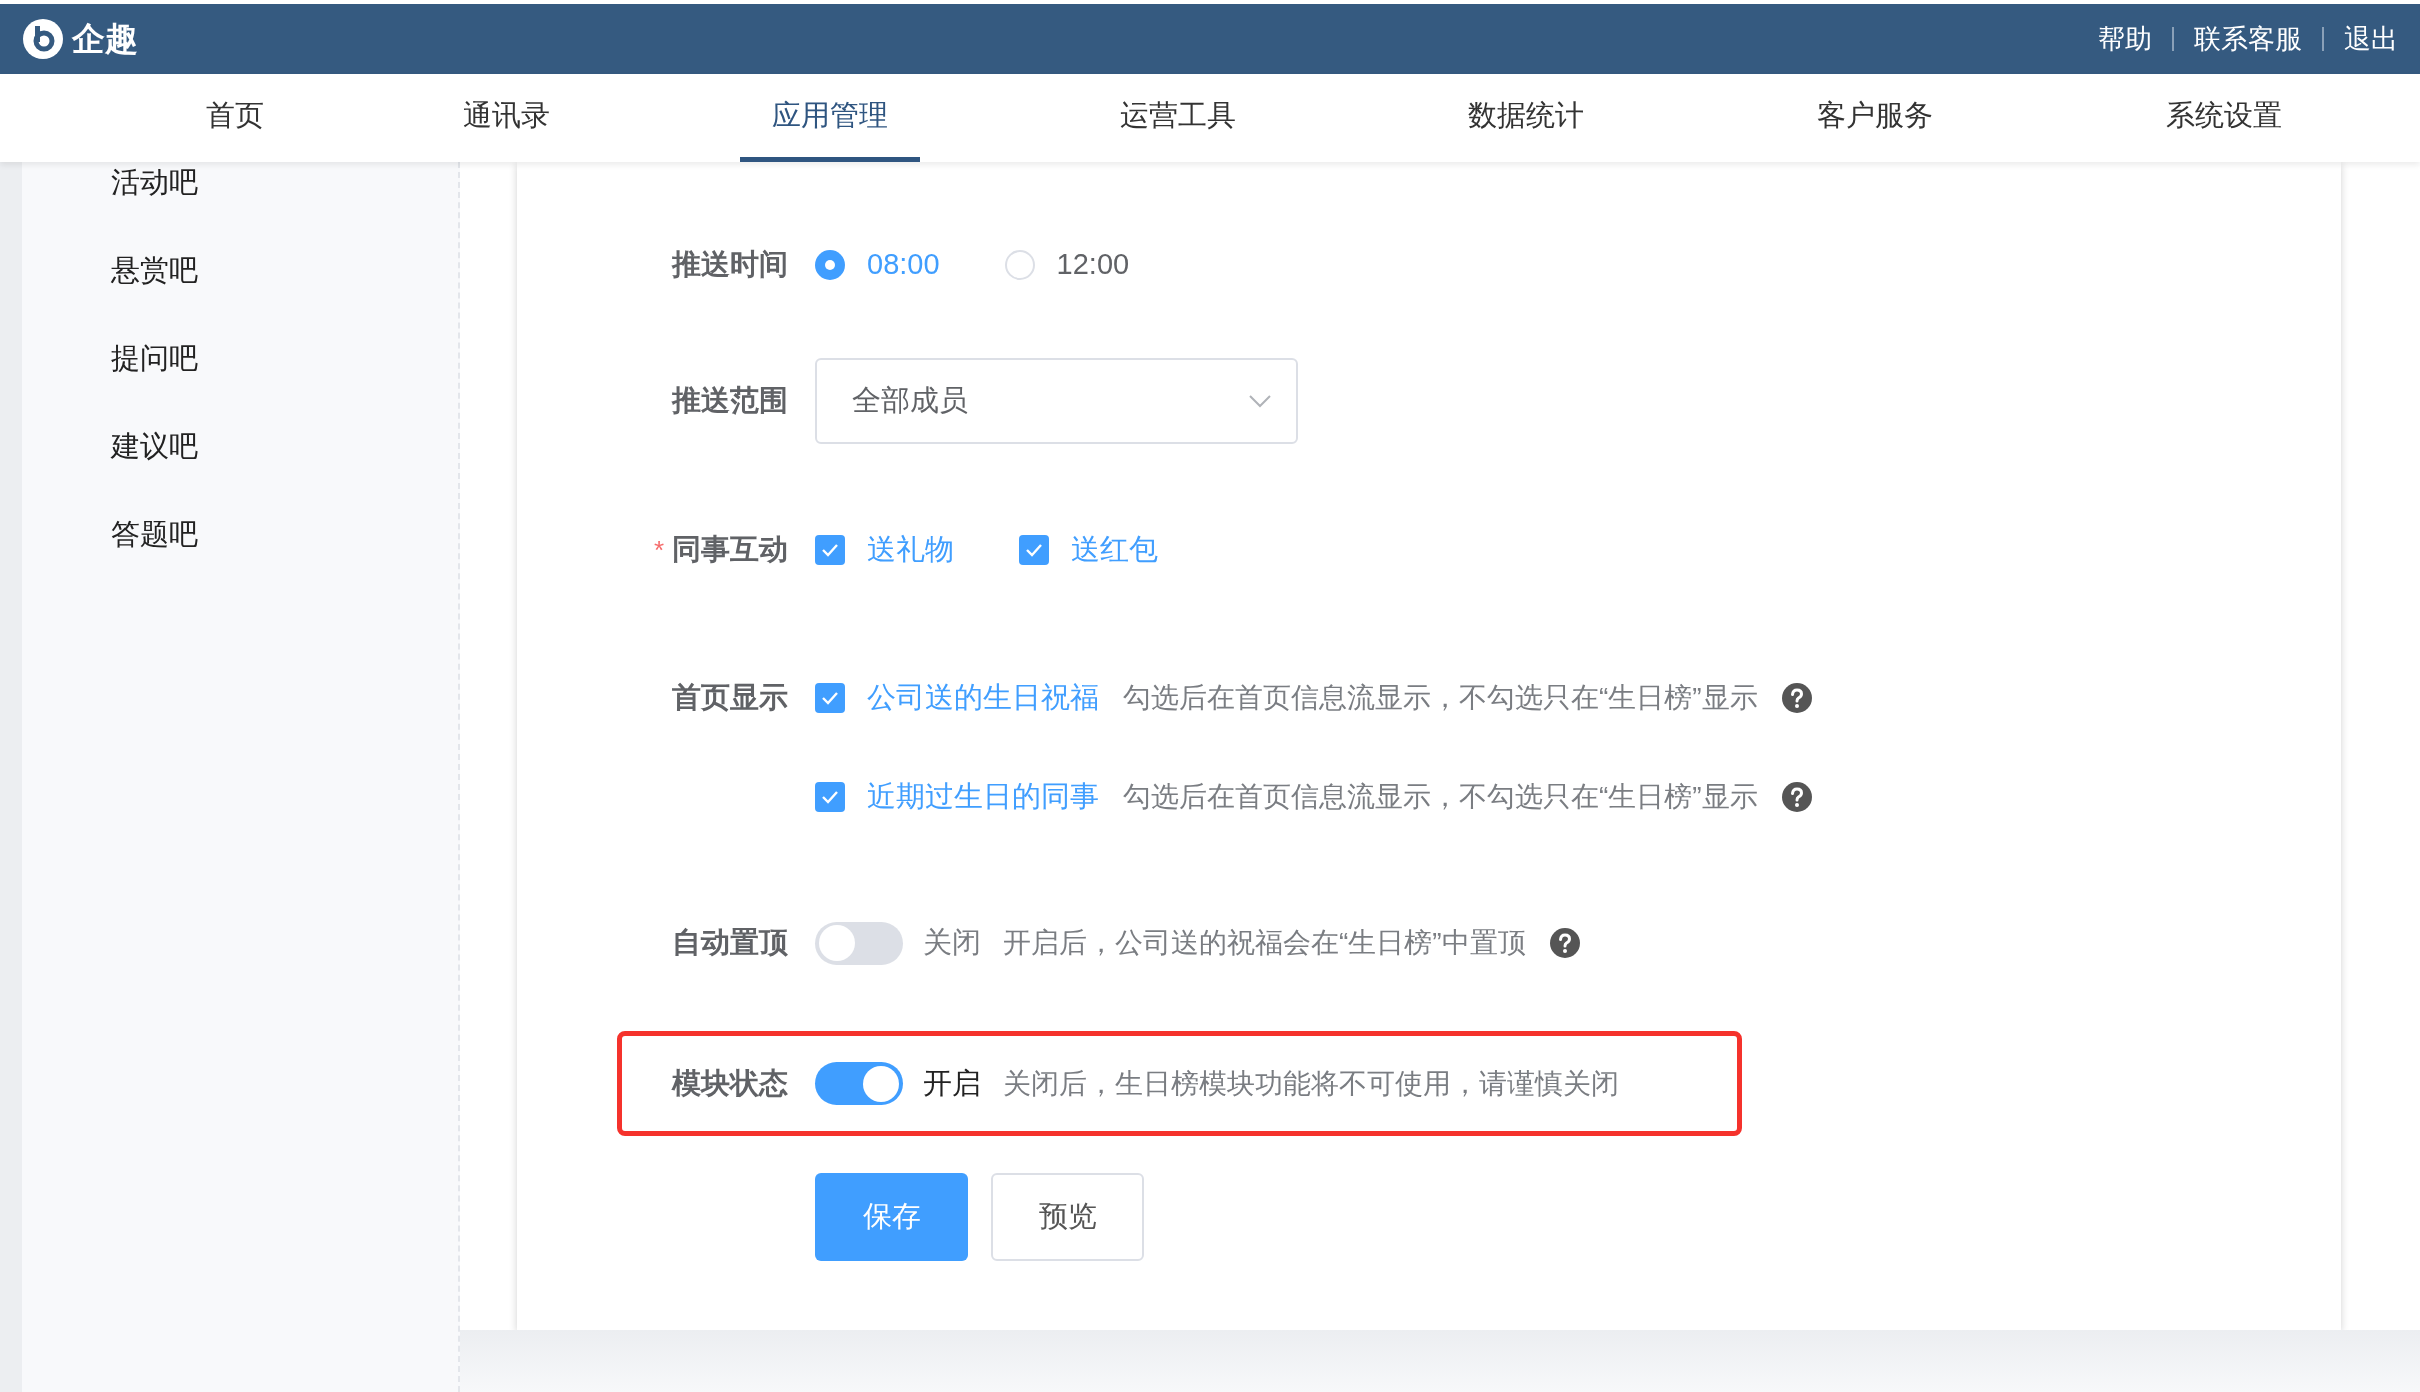 The width and height of the screenshot is (2420, 1392). What do you see at coordinates (1114, 550) in the screenshot?
I see `checkbox-label: 送红包` at bounding box center [1114, 550].